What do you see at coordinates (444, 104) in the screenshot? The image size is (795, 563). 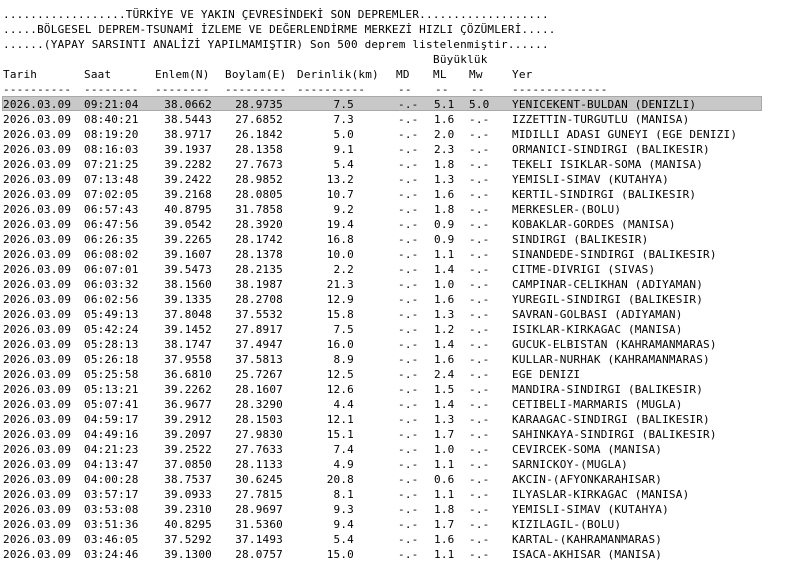 I see `cell-ml: 5.1` at bounding box center [444, 104].